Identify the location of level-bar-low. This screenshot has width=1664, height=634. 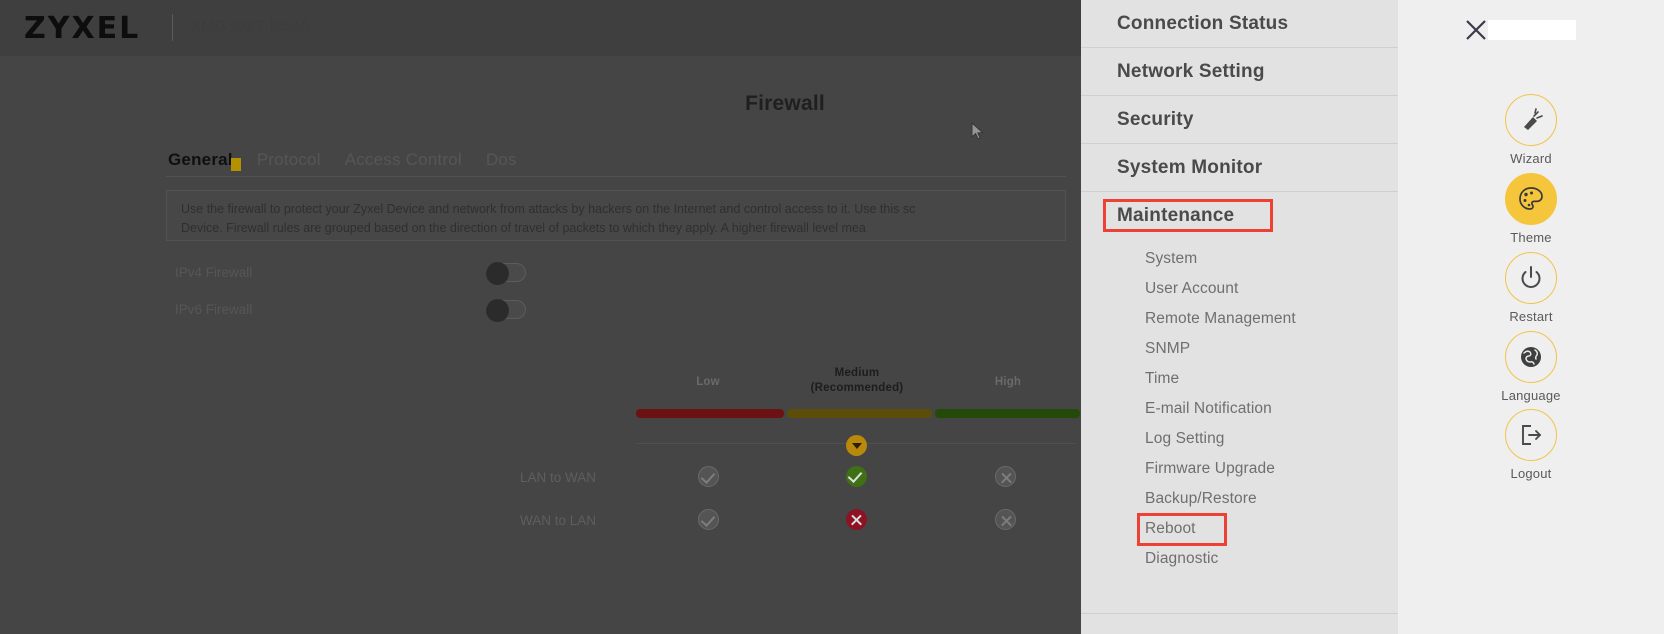
(710, 413).